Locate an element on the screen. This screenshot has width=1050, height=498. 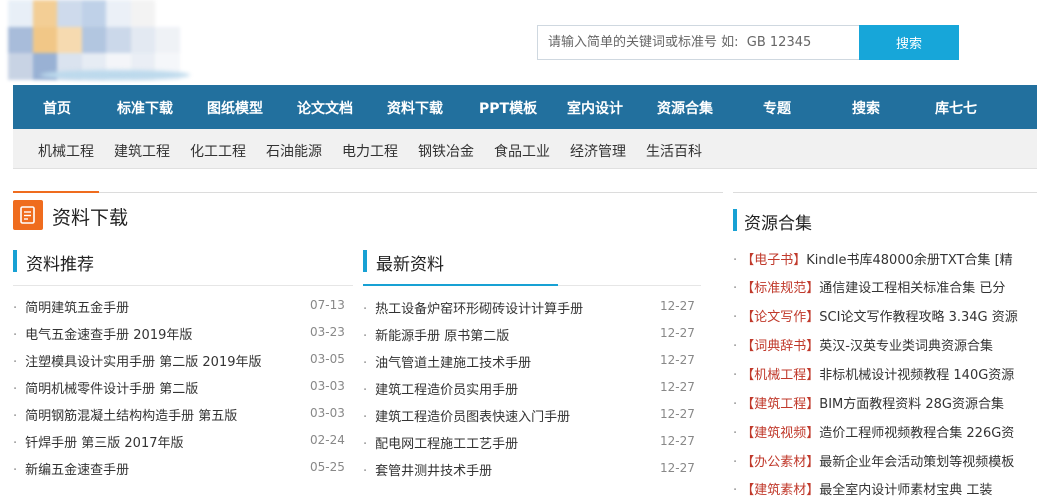
list-item-title: 钎焊手册 第三版 2017年版 is located at coordinates (104, 443).